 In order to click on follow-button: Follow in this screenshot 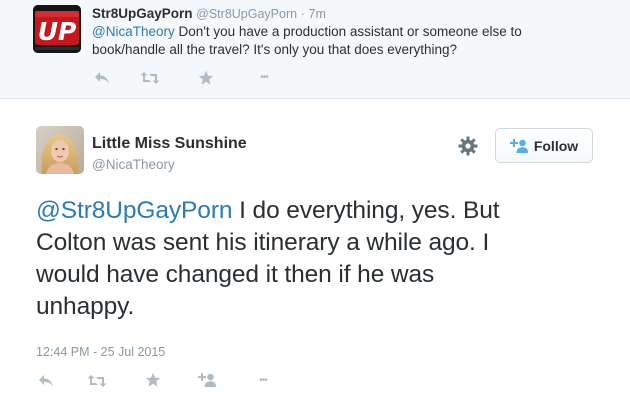, I will do `click(544, 145)`.